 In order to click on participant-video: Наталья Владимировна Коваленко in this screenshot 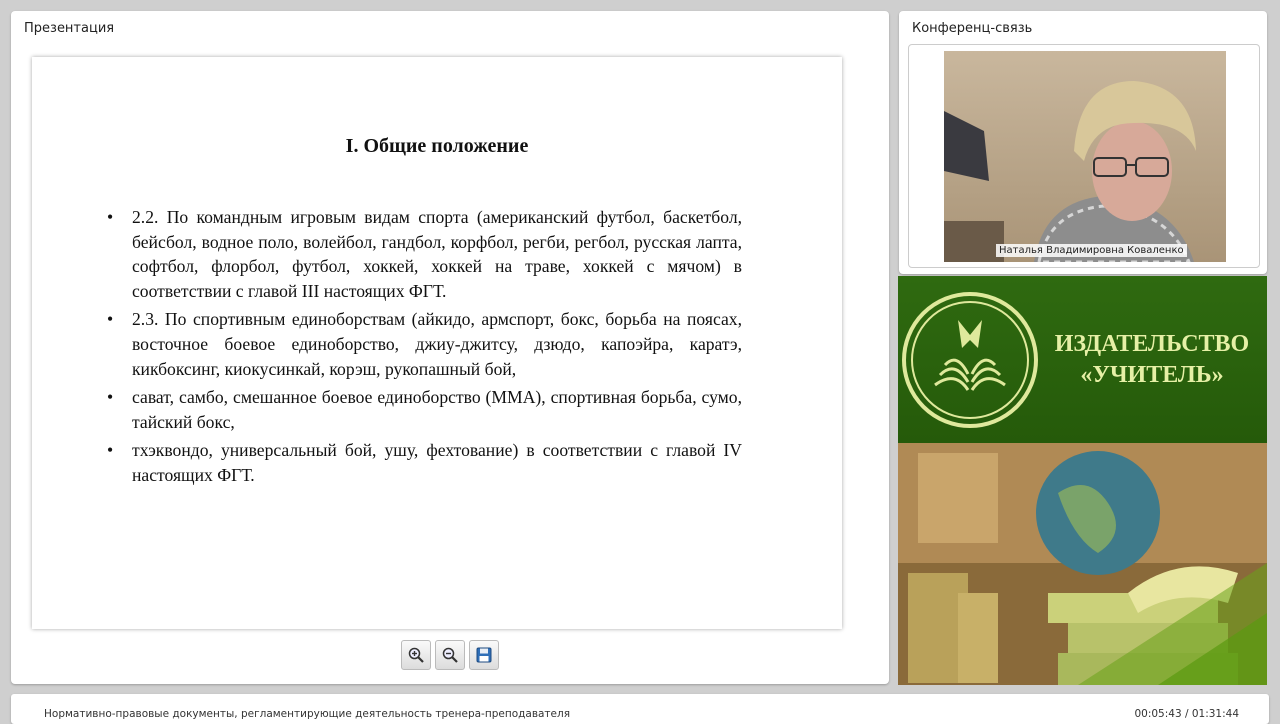, I will do `click(1085, 156)`.